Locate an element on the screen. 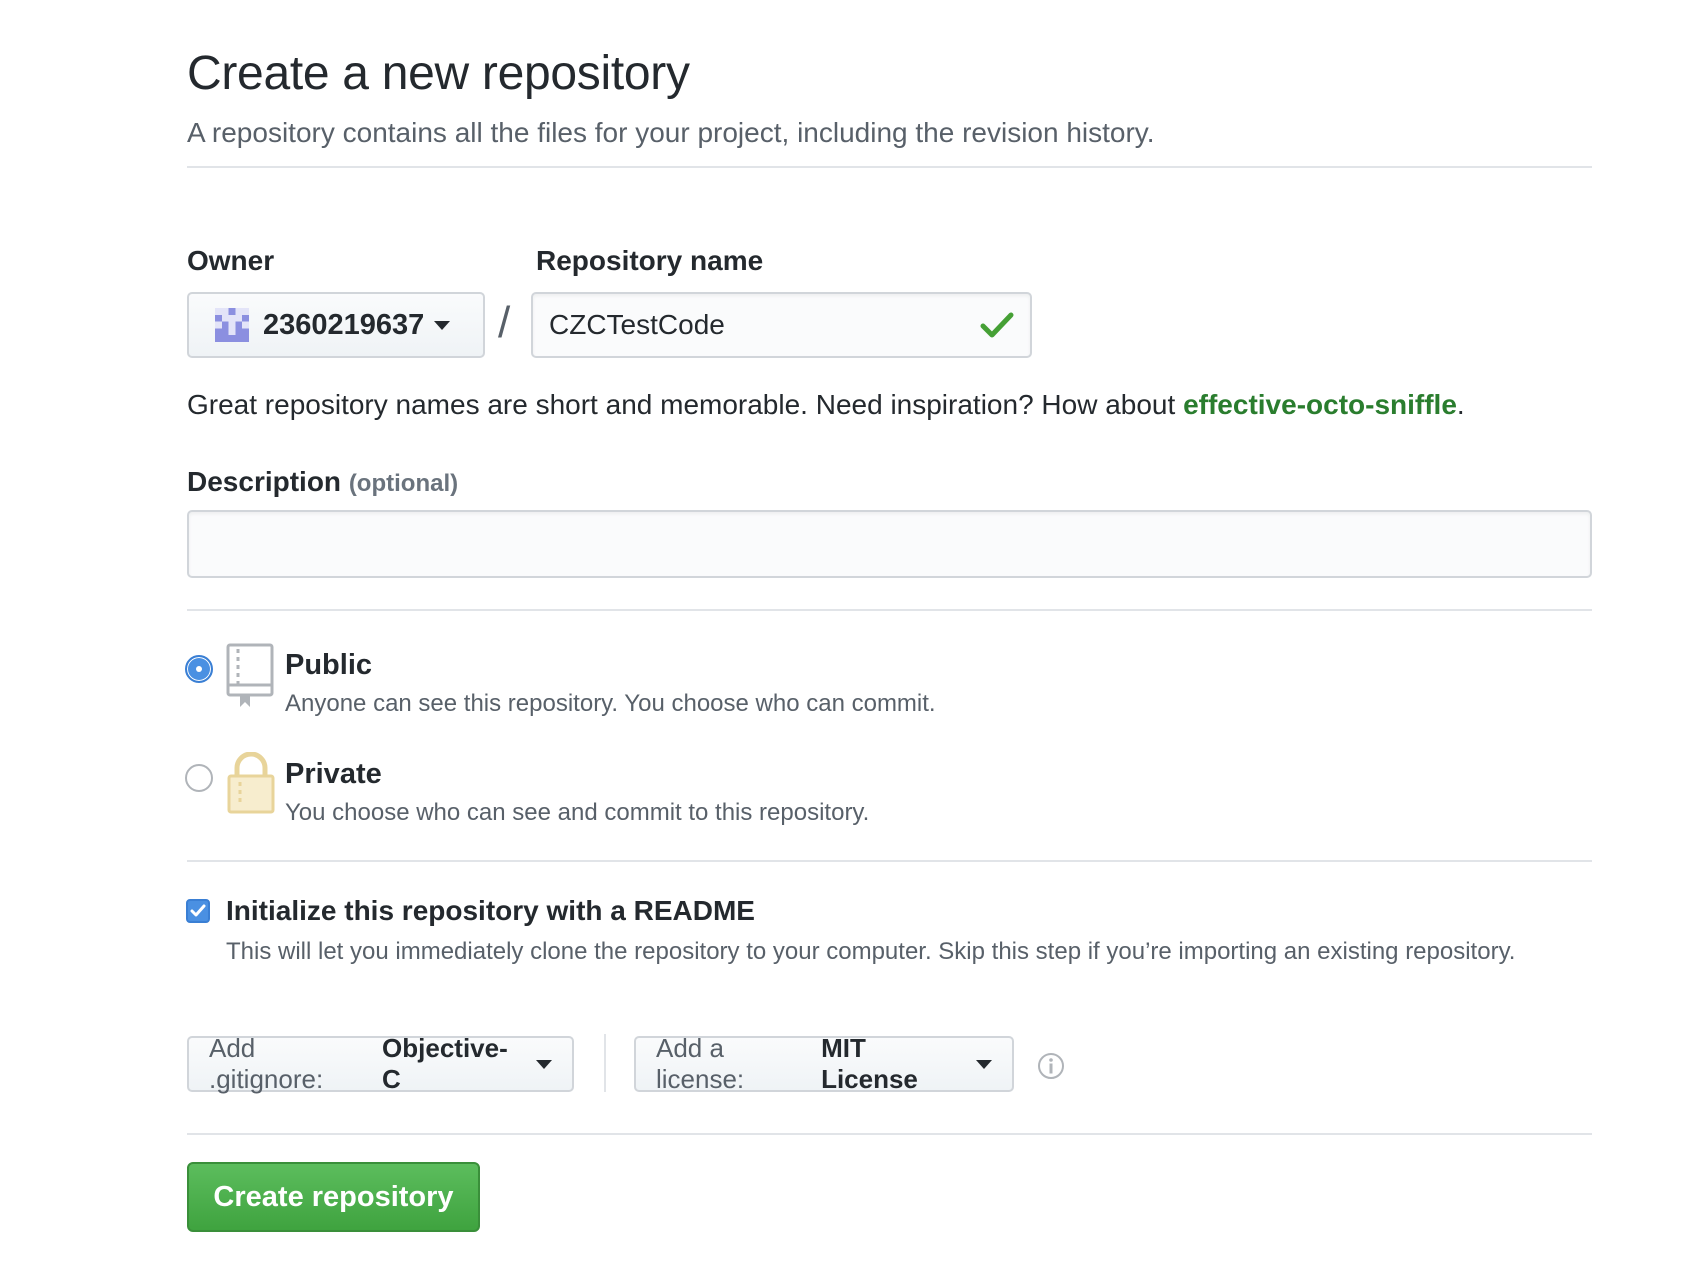 Image resolution: width=1700 pixels, height=1278 pixels. repo-name-field is located at coordinates (781, 325).